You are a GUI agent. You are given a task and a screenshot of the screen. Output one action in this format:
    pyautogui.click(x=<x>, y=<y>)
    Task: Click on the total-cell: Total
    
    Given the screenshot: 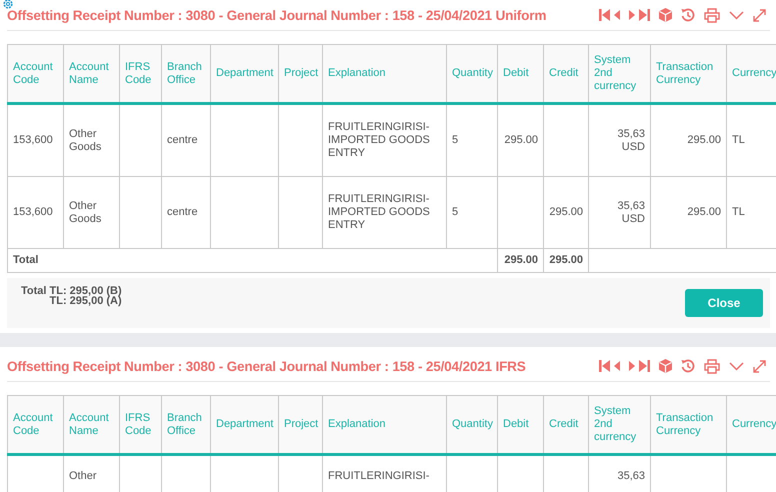 What is the action you would take?
    pyautogui.click(x=253, y=260)
    